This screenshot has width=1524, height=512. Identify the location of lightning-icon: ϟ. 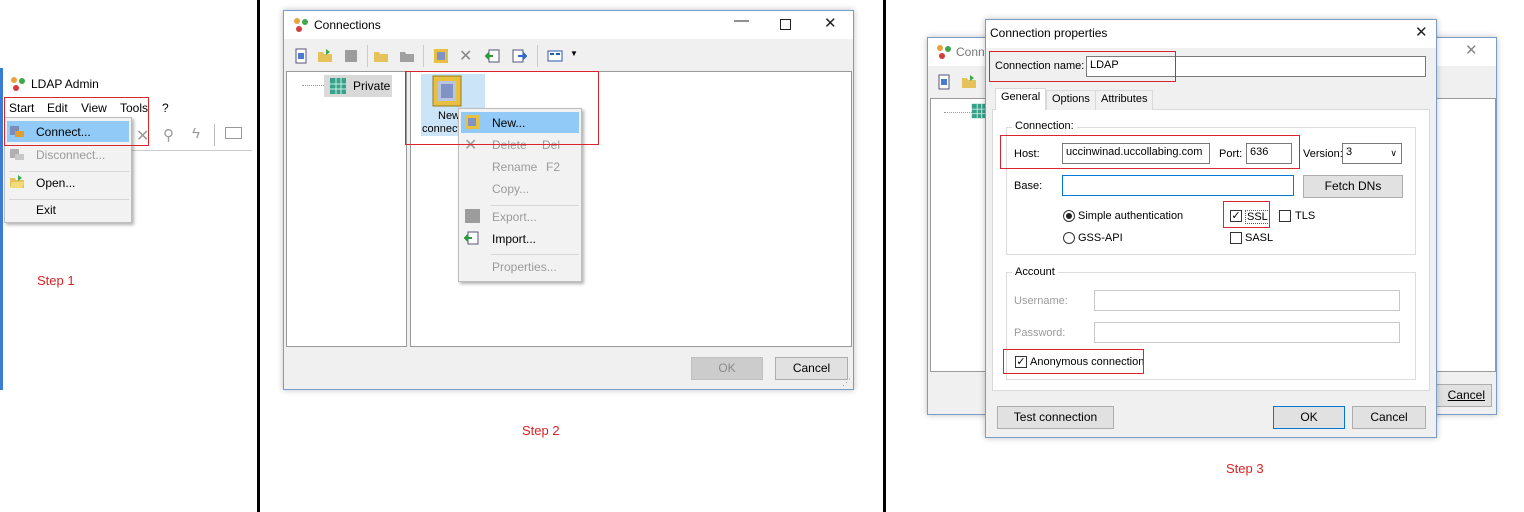
(196, 133).